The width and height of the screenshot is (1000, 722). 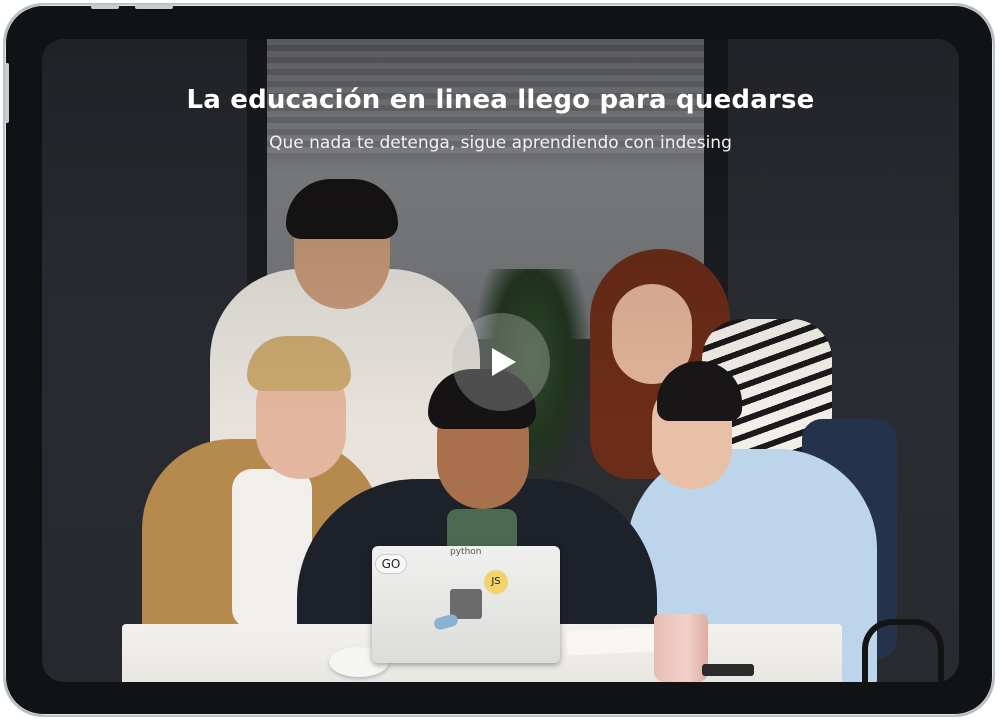 I want to click on play-button, so click(x=501, y=362).